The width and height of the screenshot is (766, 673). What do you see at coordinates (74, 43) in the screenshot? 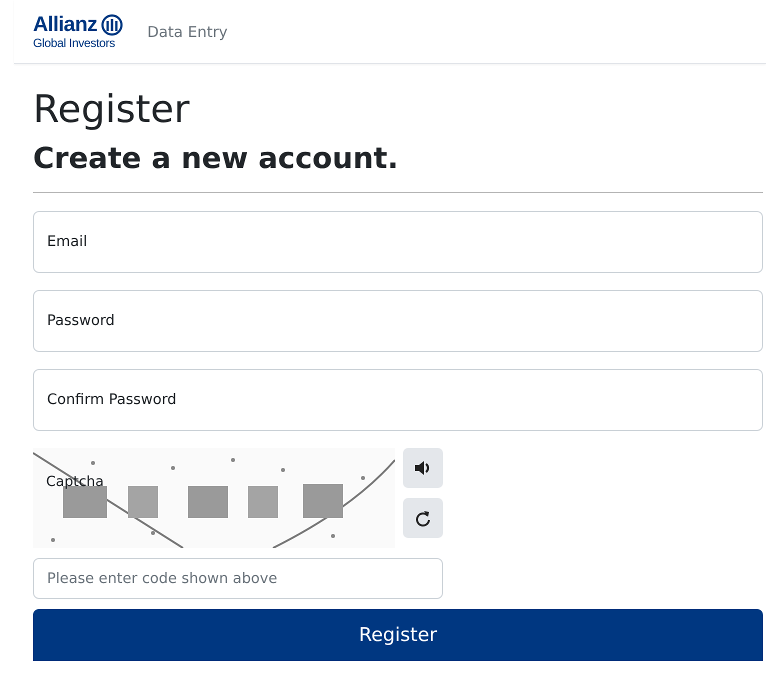
I see `brand-subtitle: Global Investors` at bounding box center [74, 43].